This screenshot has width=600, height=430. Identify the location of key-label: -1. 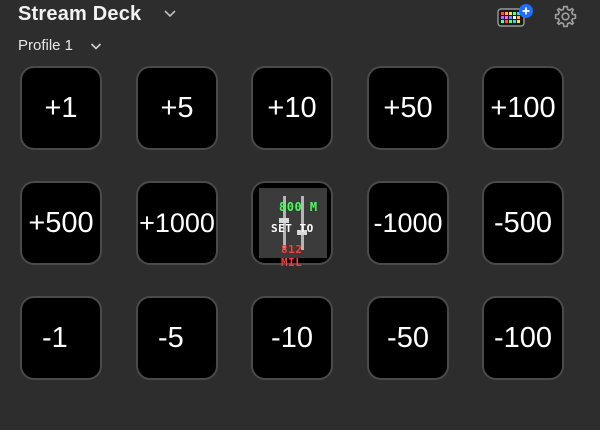
(55, 337).